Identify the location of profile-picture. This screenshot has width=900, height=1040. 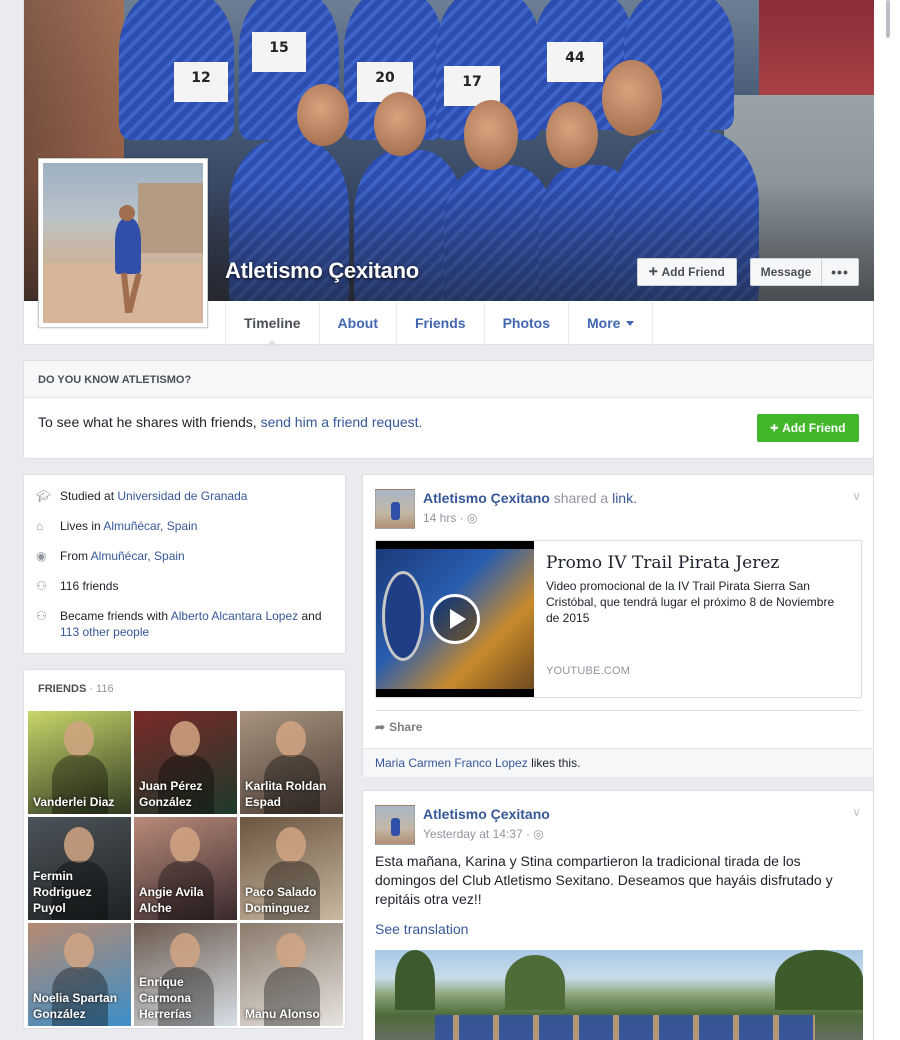
(123, 243).